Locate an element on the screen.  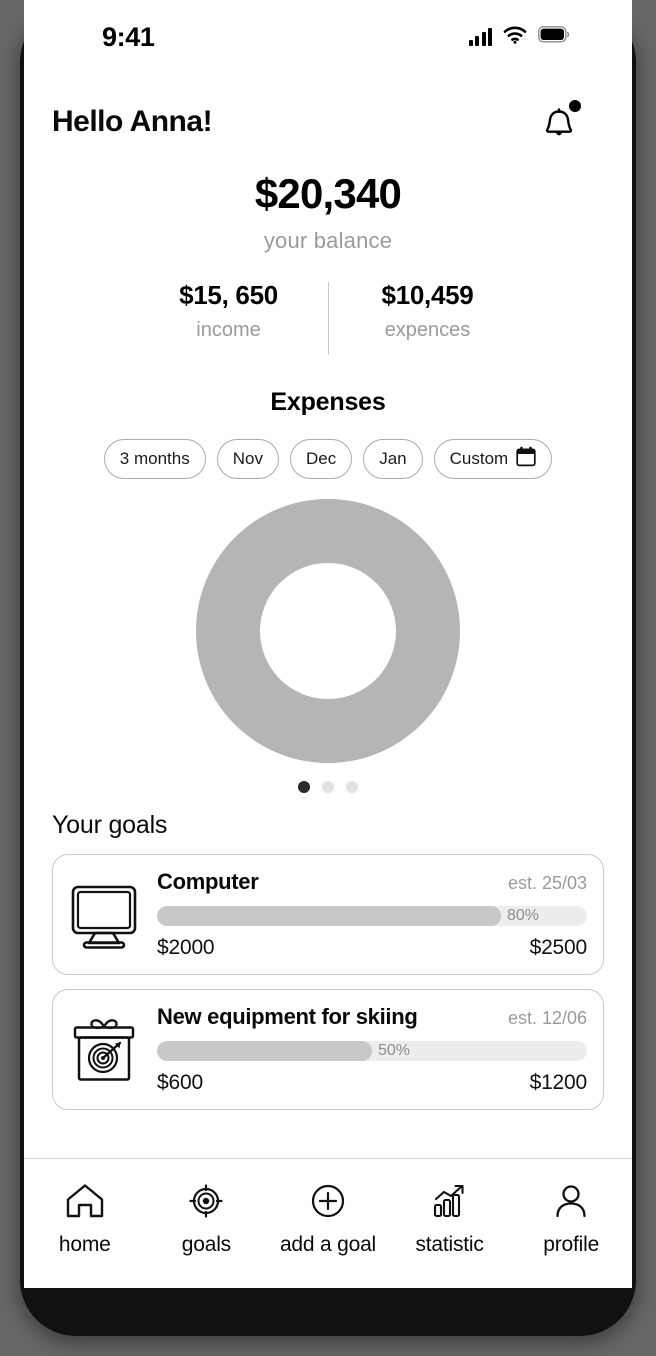
goal-card-computer: Computer est. 25/03 80% $2000 $2500 is located at coordinates (328, 914).